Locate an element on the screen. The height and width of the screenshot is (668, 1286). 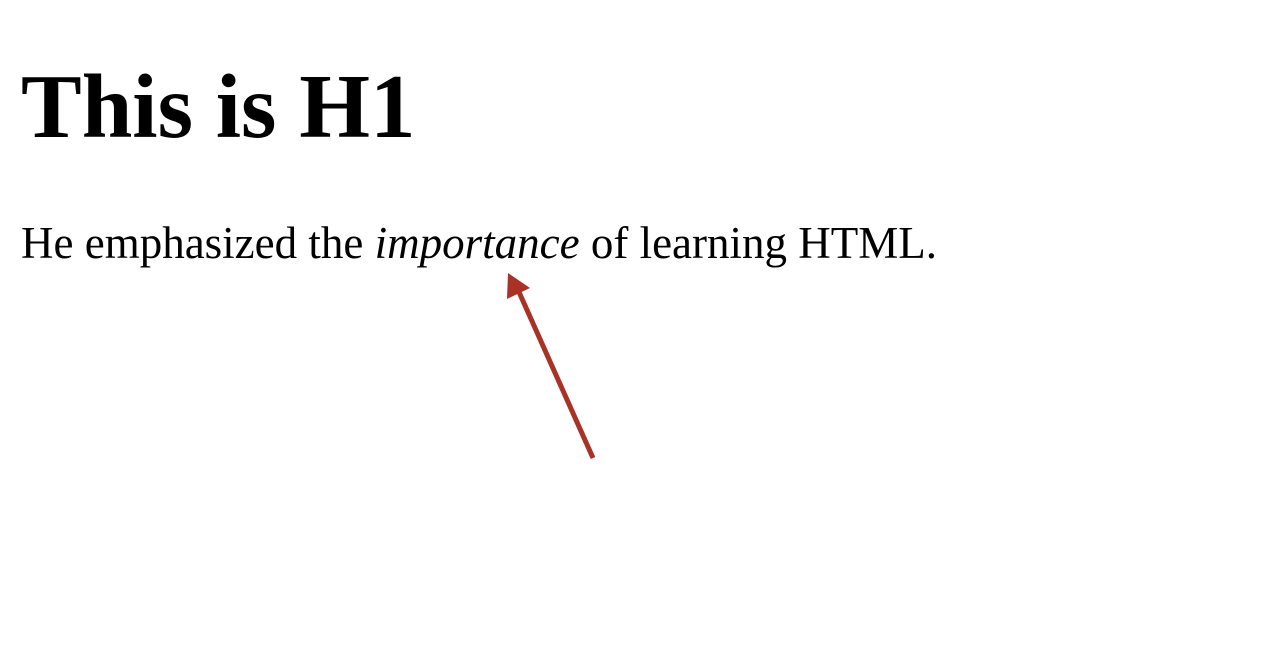
paragraph-text-after: of learning HTML. is located at coordinates (758, 243).